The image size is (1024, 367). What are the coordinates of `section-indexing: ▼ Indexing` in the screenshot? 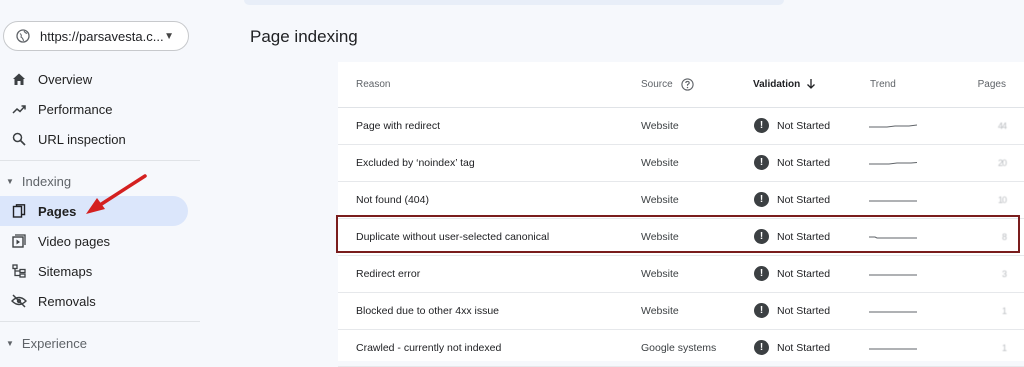 It's located at (35, 181).